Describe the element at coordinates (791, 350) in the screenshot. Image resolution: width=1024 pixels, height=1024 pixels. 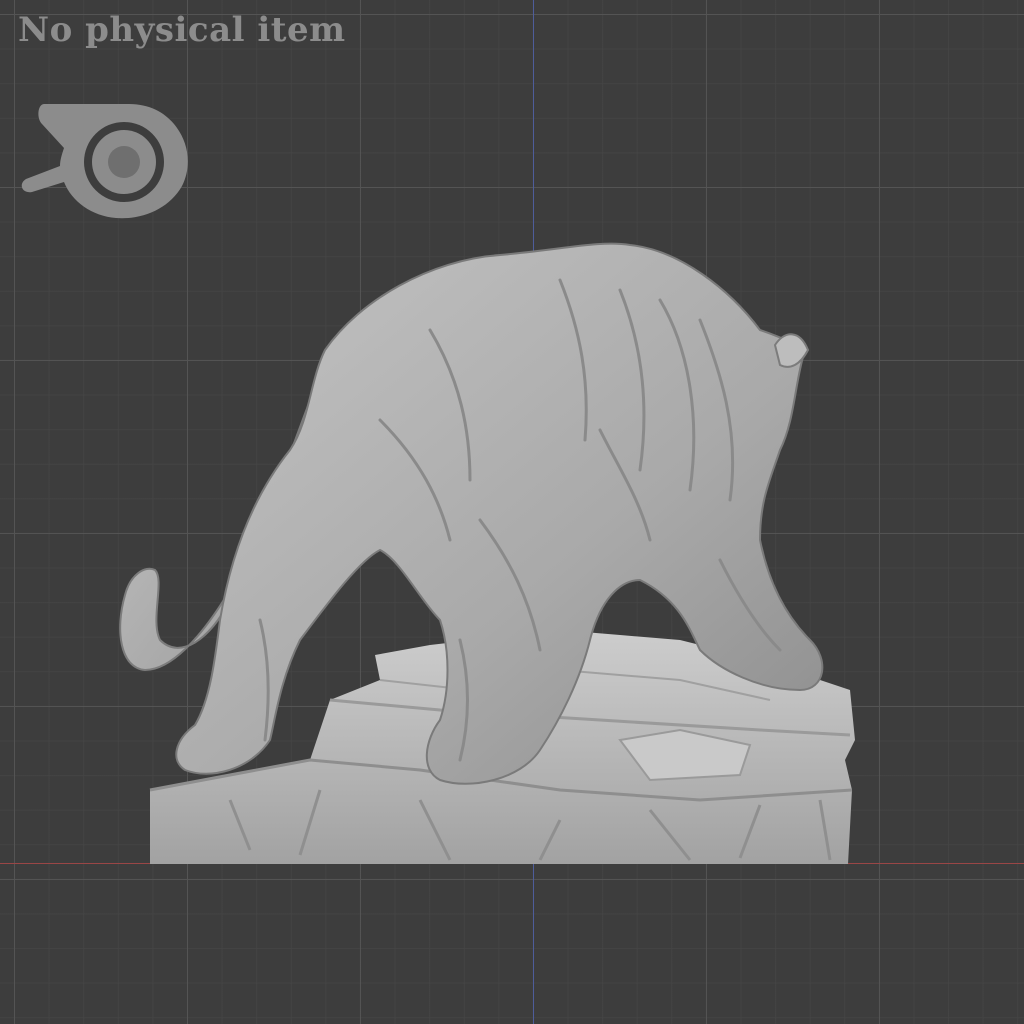
I see `panther-ear` at that location.